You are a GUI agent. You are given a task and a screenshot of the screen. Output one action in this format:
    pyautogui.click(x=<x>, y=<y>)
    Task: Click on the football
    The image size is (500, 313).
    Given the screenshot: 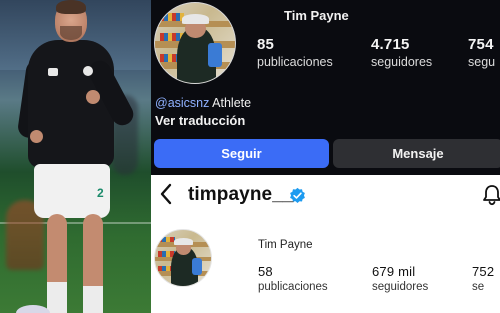 What is the action you would take?
    pyautogui.click(x=33, y=309)
    